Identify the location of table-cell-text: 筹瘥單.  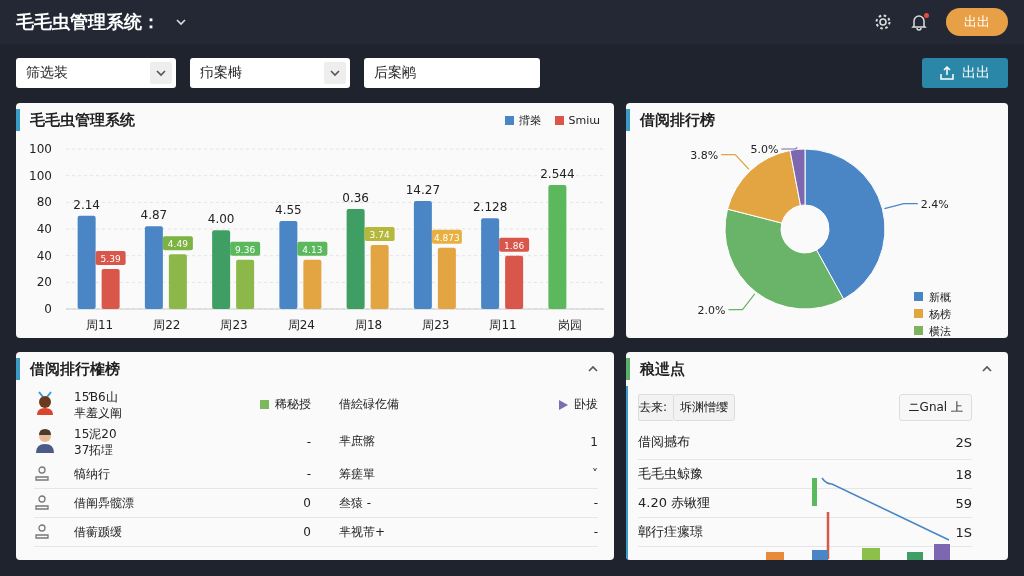
(357, 474).